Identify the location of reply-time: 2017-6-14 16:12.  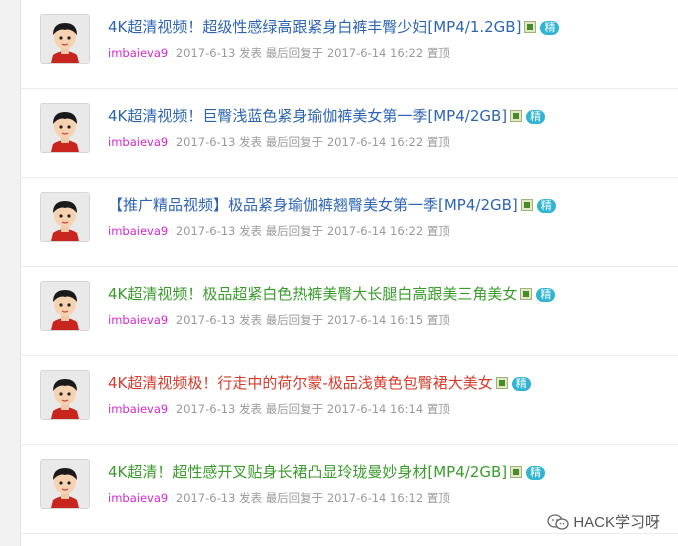
(375, 498).